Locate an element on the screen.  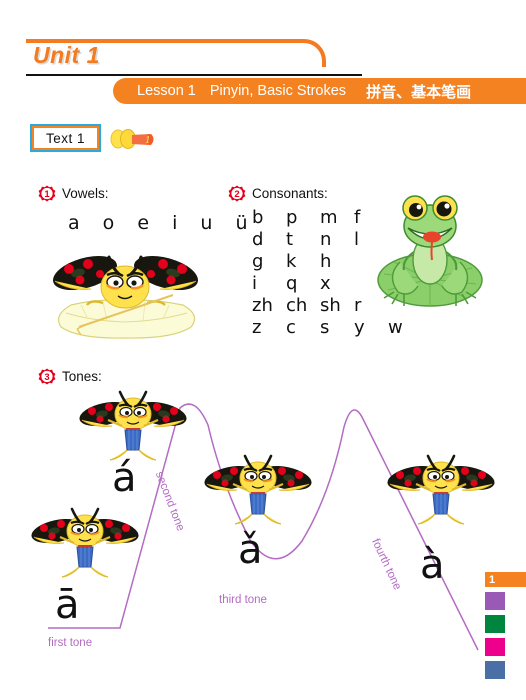
consonant-cell: n is located at coordinates (326, 239).